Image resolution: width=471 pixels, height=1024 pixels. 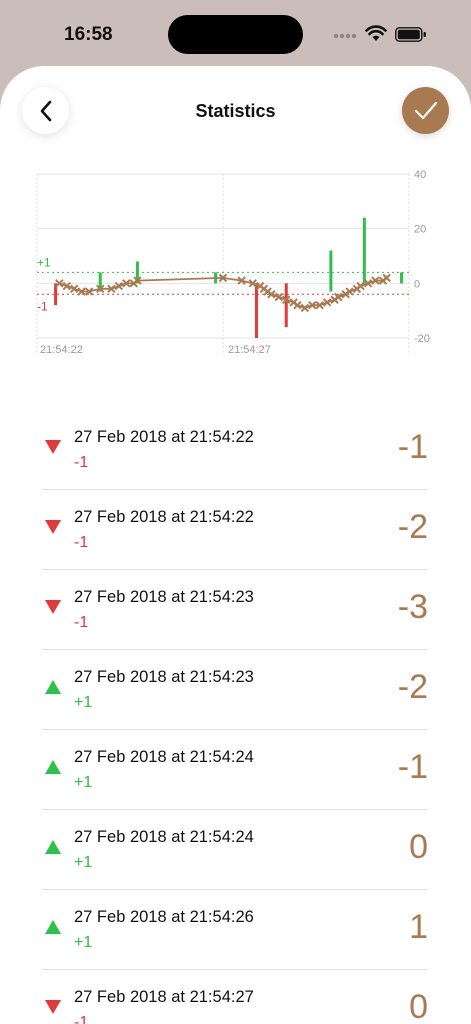 What do you see at coordinates (386, 278) in the screenshot?
I see `chart-point` at bounding box center [386, 278].